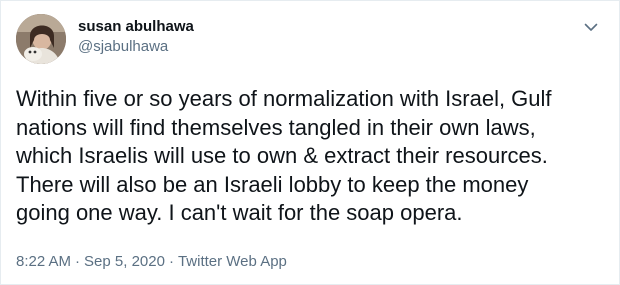 Image resolution: width=620 pixels, height=285 pixels. Describe the element at coordinates (232, 261) in the screenshot. I see `tweet-source-link: Twitter Web App` at that location.